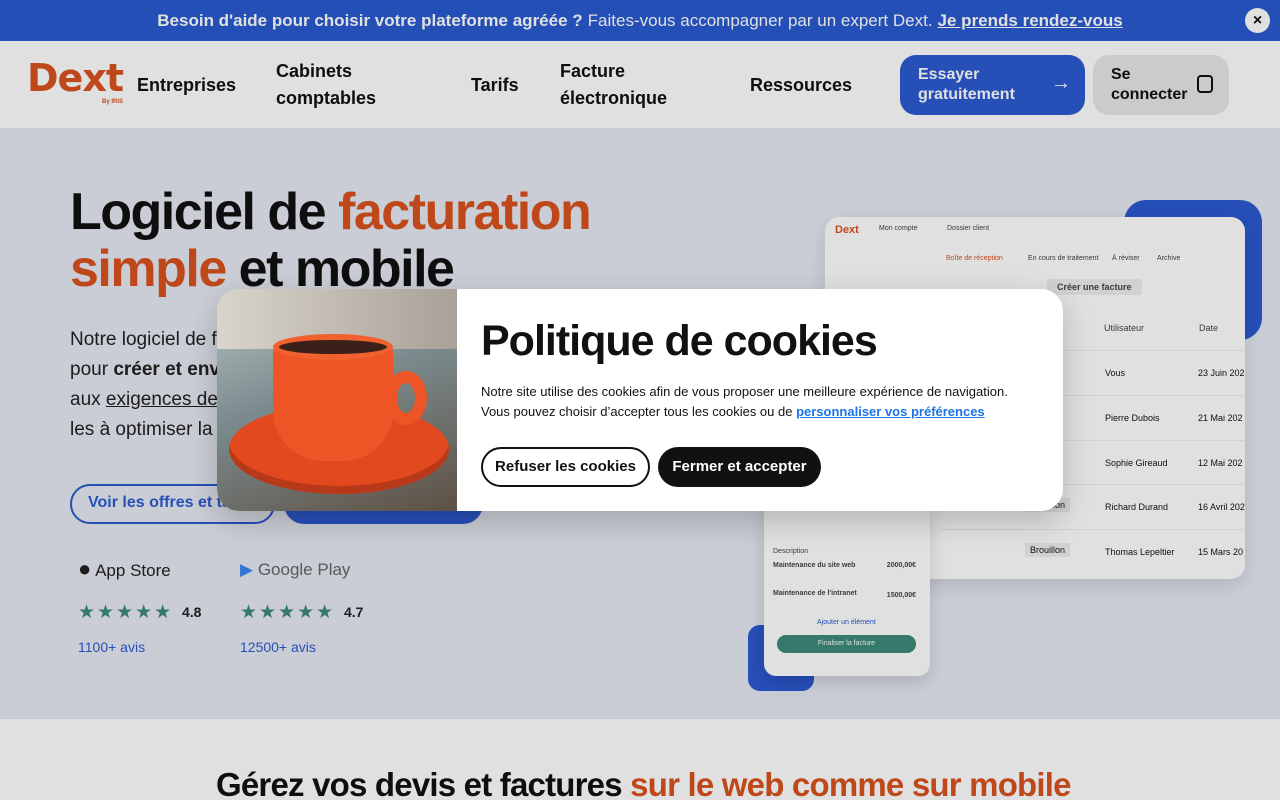 The image size is (1280, 800). What do you see at coordinates (739, 467) in the screenshot?
I see `accept-cookies-button: Fermer et accepter` at bounding box center [739, 467].